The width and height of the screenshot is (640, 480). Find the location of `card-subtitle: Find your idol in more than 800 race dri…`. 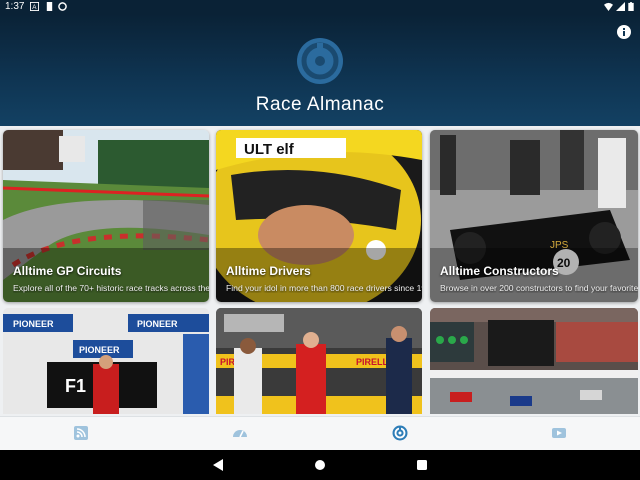

card-subtitle: Find your idol in more than 800 race dri… is located at coordinates (324, 288).